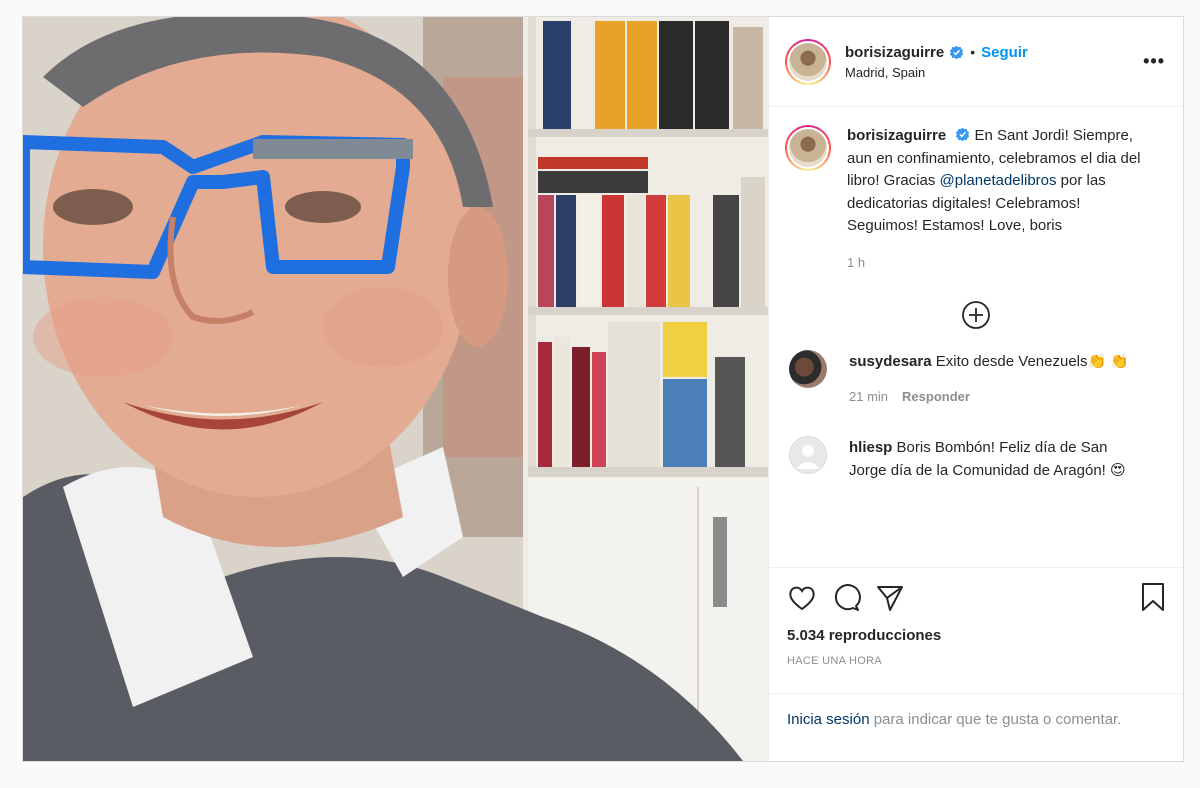 The height and width of the screenshot is (788, 1200). What do you see at coordinates (808, 61) in the screenshot?
I see `author-avatar` at bounding box center [808, 61].